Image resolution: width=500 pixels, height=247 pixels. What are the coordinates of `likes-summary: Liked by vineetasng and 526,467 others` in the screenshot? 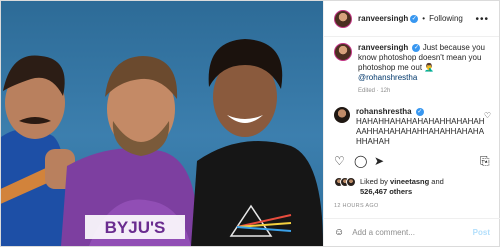 It's located at (414, 187).